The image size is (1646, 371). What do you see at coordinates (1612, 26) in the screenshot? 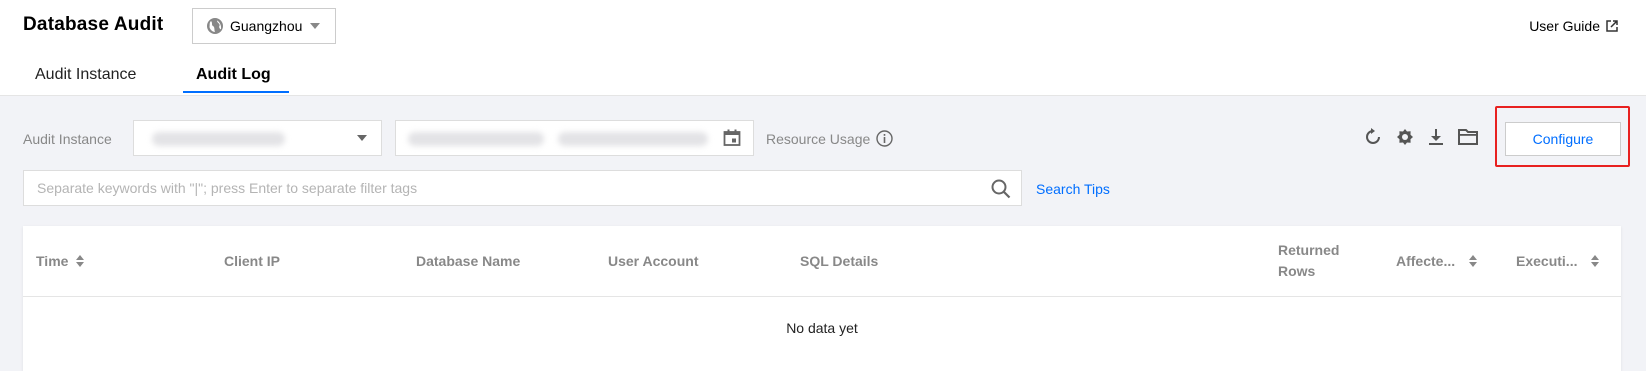
I see `external-link-icon` at bounding box center [1612, 26].